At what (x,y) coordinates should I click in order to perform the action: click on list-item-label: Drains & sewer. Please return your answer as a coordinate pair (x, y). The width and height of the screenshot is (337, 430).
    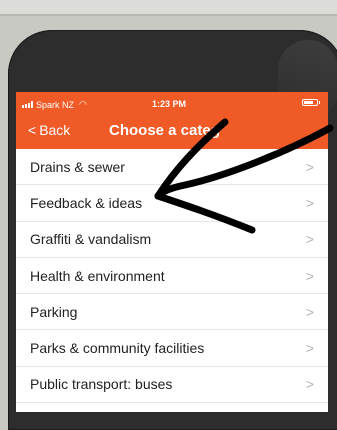
    Looking at the image, I should click on (77, 166).